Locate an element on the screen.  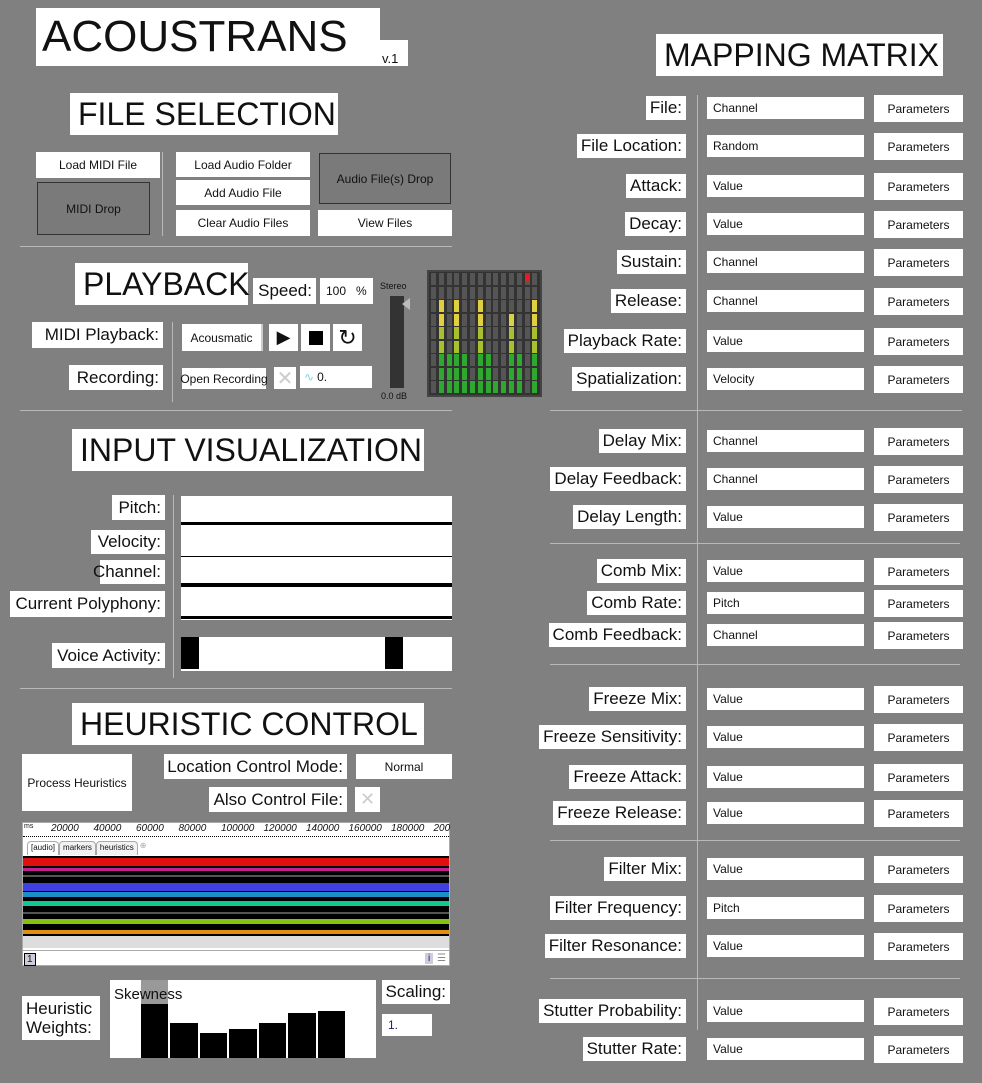
heuristic-weights-multislider: Skewness is located at coordinates (243, 1019).